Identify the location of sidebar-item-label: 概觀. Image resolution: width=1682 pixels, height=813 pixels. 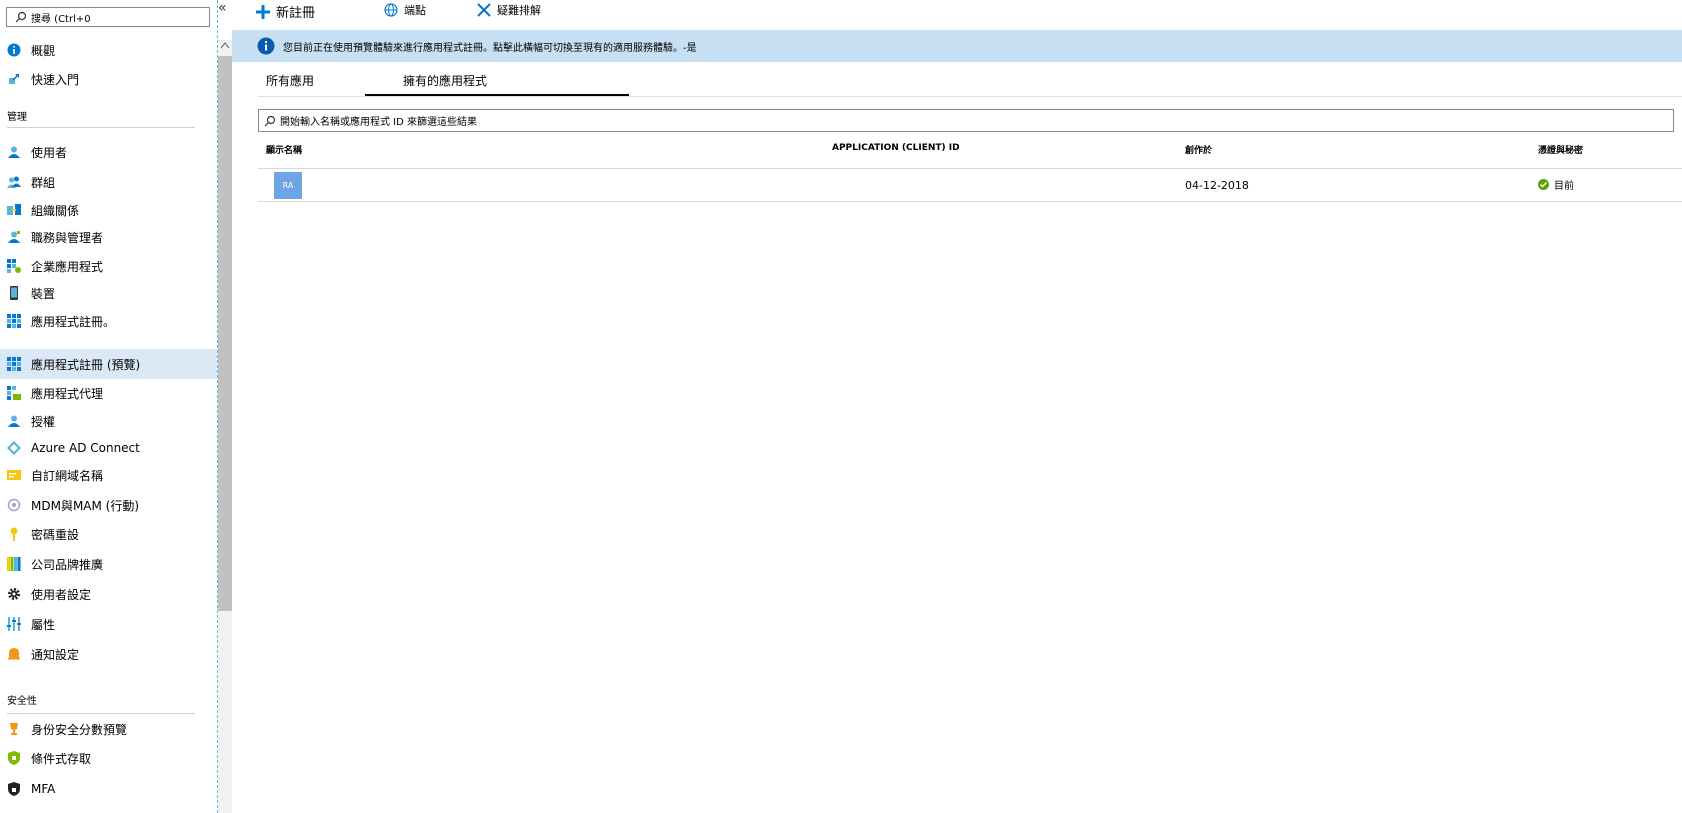
(43, 50).